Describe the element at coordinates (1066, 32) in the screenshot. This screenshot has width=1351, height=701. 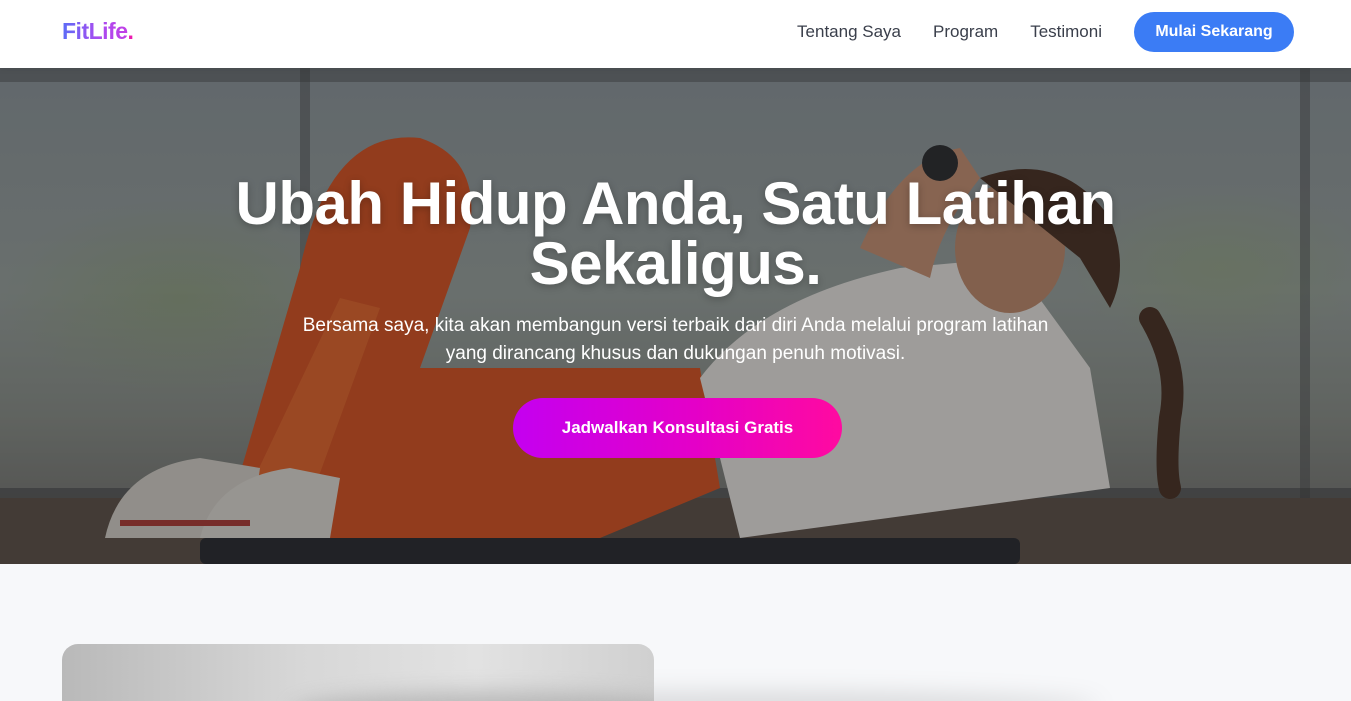
I see `nav-link-testimoni: Testimoni` at that location.